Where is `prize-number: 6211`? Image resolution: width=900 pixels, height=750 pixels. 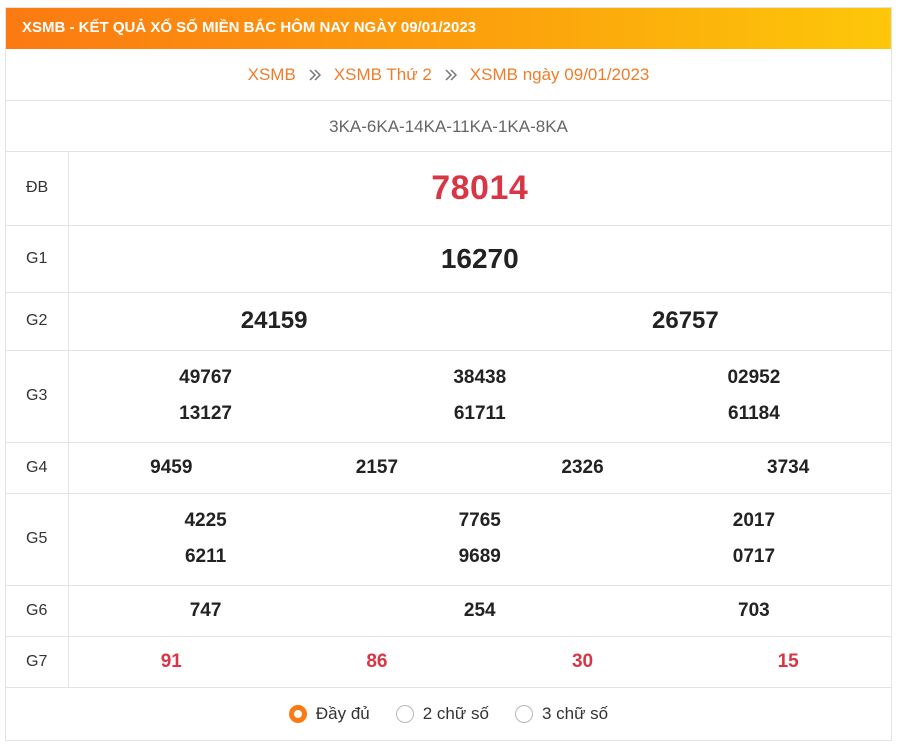
prize-number: 6211 is located at coordinates (205, 556).